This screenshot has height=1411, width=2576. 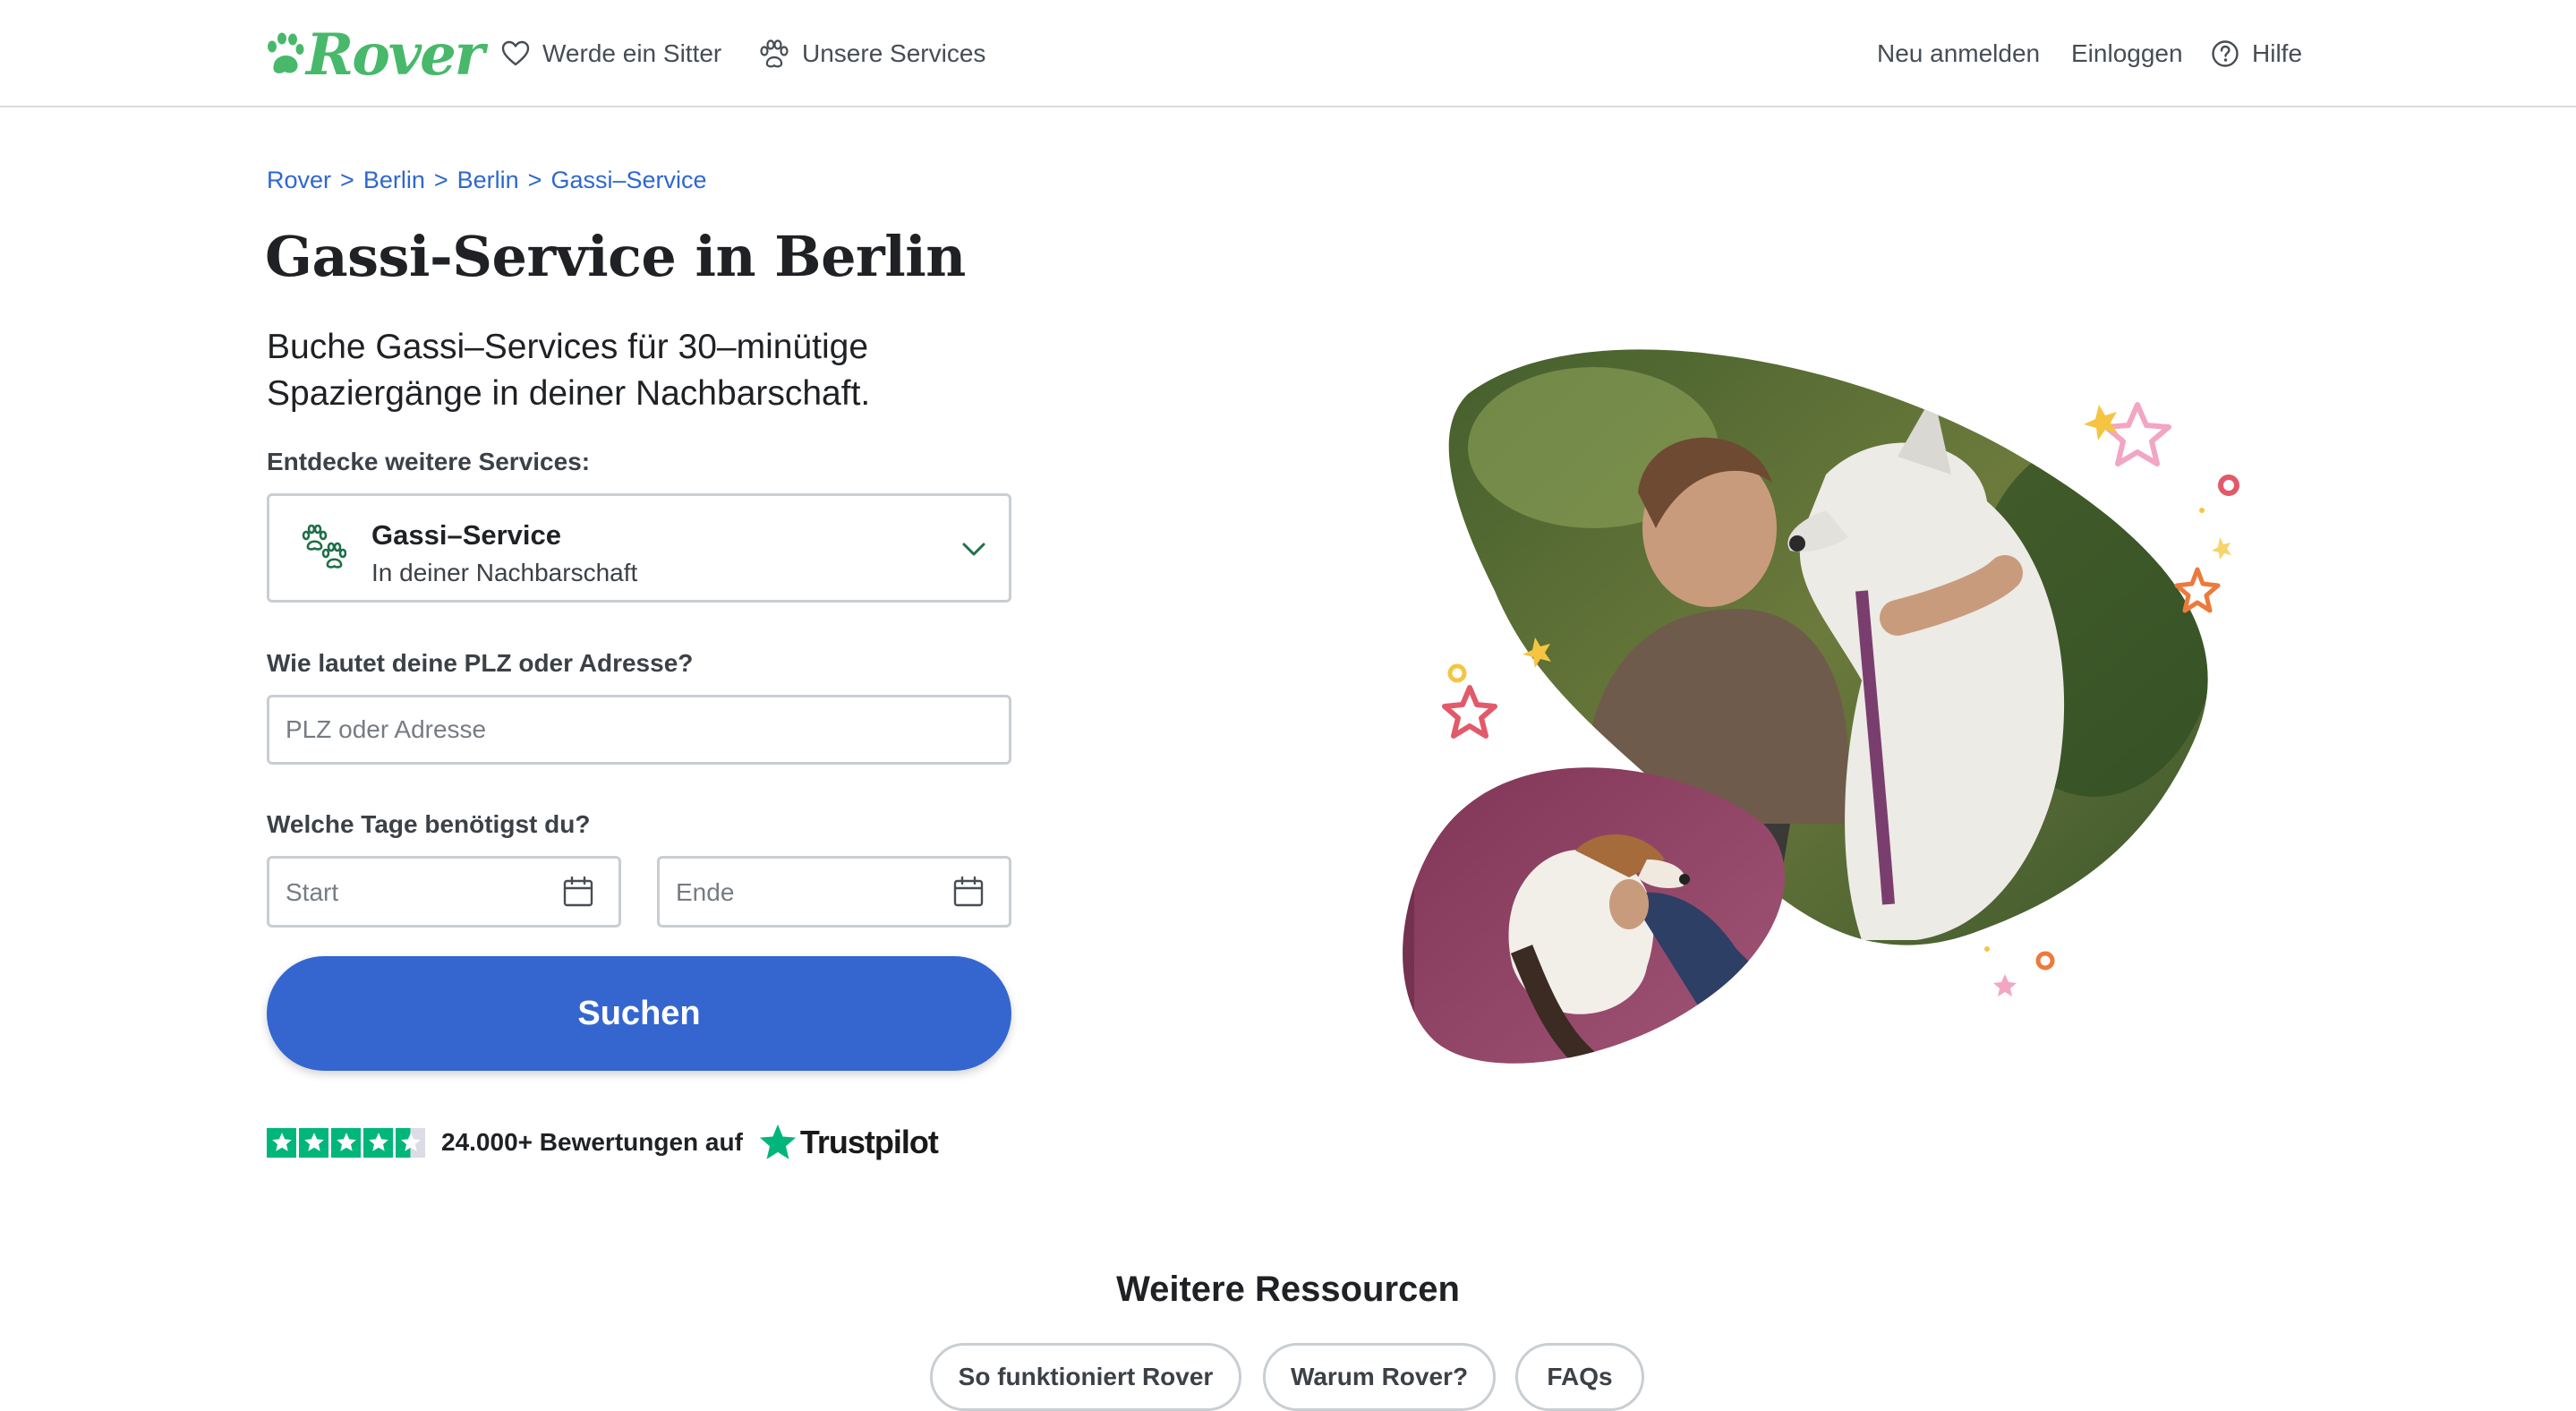 I want to click on dog-walking-paws-icon, so click(x=324, y=547).